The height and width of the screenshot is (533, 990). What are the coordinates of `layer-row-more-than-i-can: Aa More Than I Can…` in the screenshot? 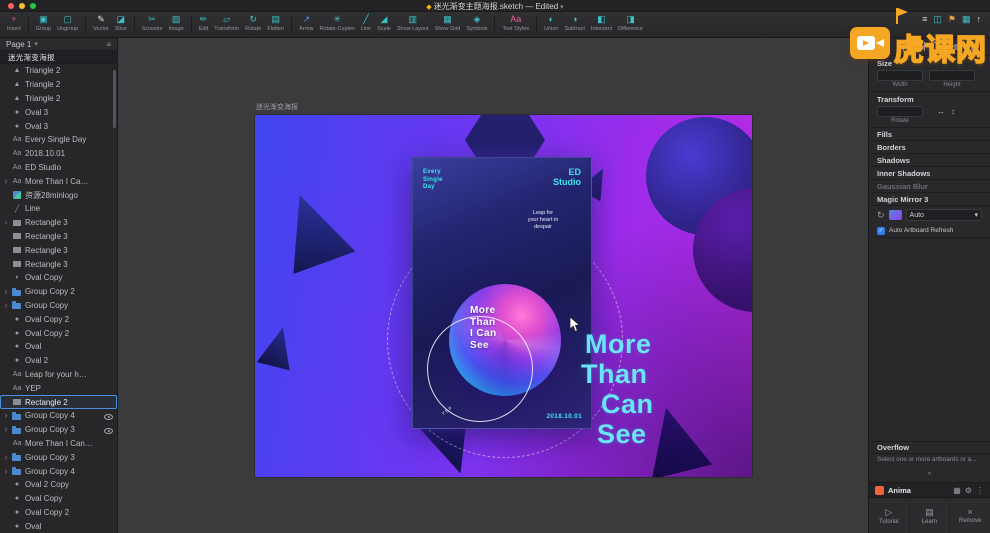 It's located at (58, 444).